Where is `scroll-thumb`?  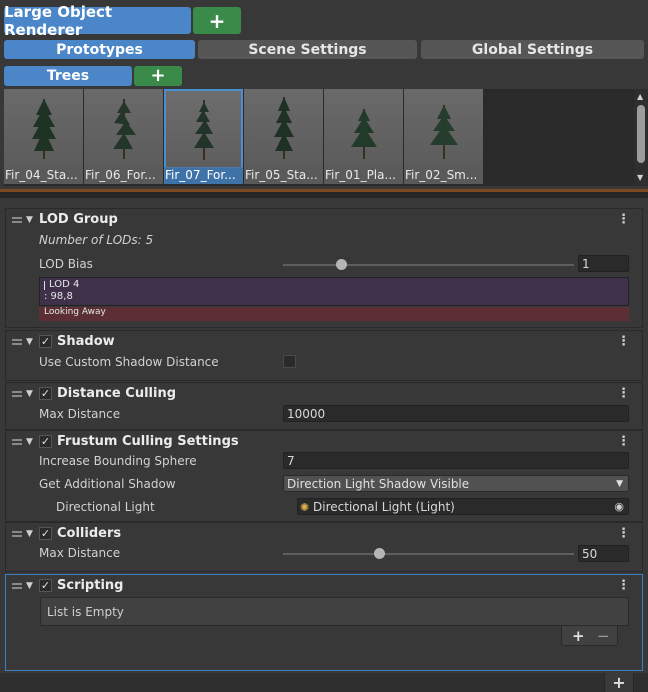
scroll-thumb is located at coordinates (641, 134).